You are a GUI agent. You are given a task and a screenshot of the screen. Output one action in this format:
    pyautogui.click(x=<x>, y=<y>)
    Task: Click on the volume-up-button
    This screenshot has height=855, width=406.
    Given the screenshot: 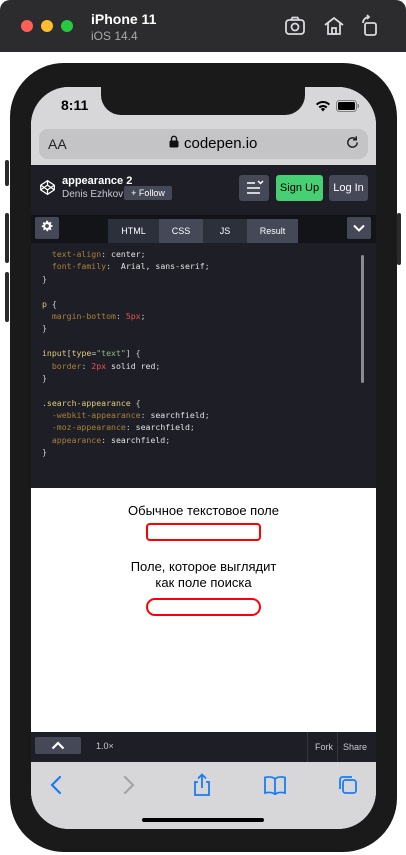 What is the action you would take?
    pyautogui.click(x=7, y=238)
    